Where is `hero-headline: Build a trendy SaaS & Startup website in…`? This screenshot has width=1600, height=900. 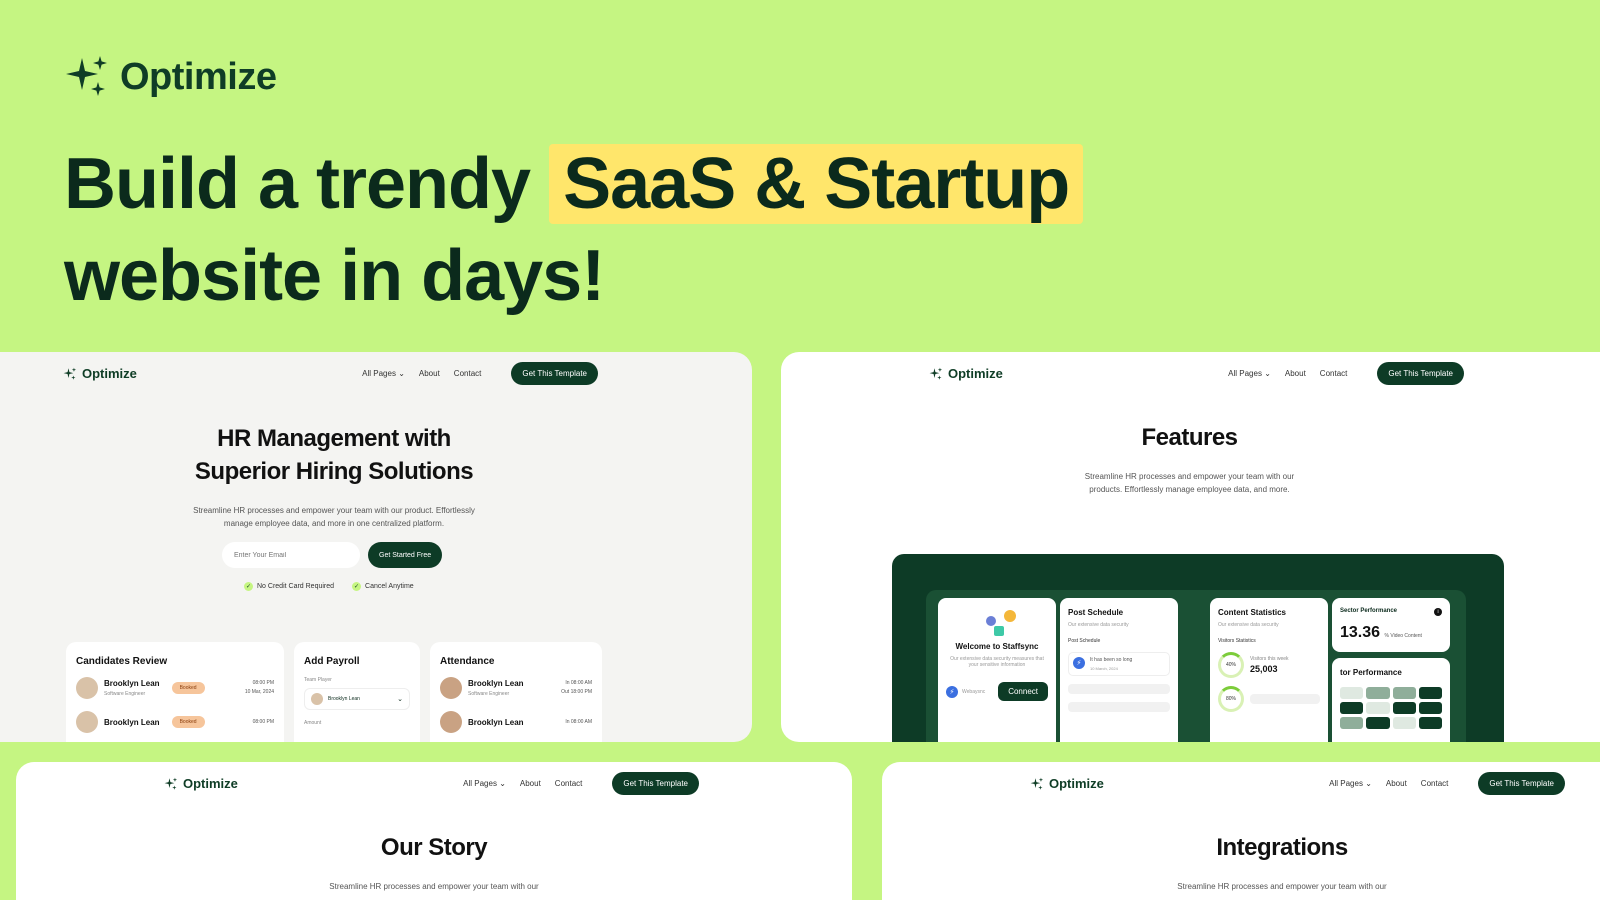
hero-headline: Build a trendy SaaS & Startup website in… is located at coordinates (574, 230).